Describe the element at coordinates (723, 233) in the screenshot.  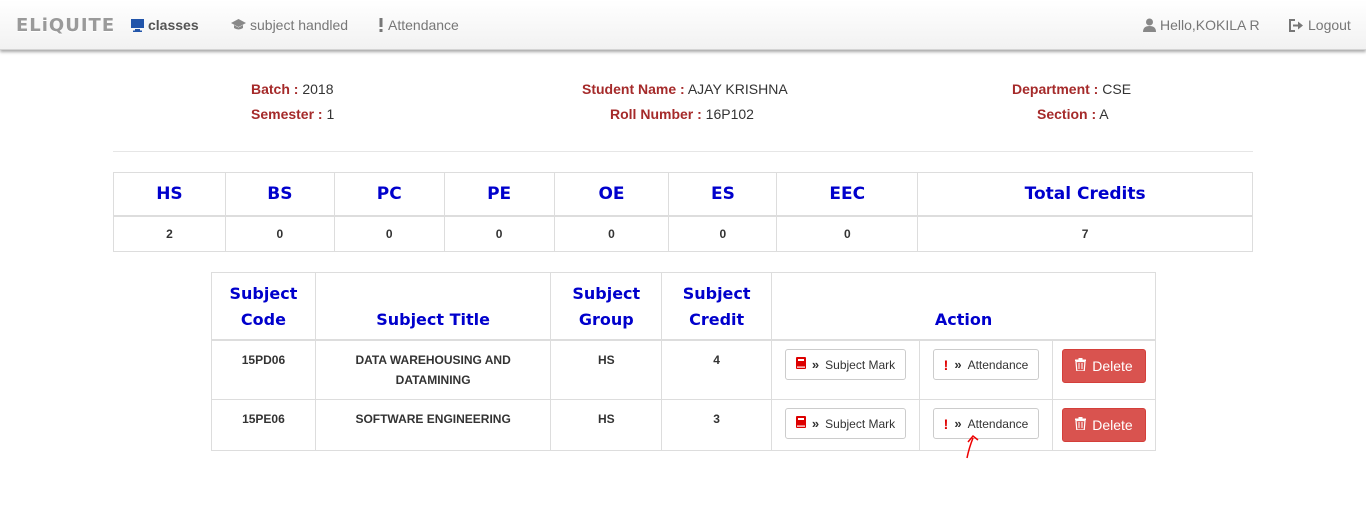
I see `credits-value-es: 0` at that location.